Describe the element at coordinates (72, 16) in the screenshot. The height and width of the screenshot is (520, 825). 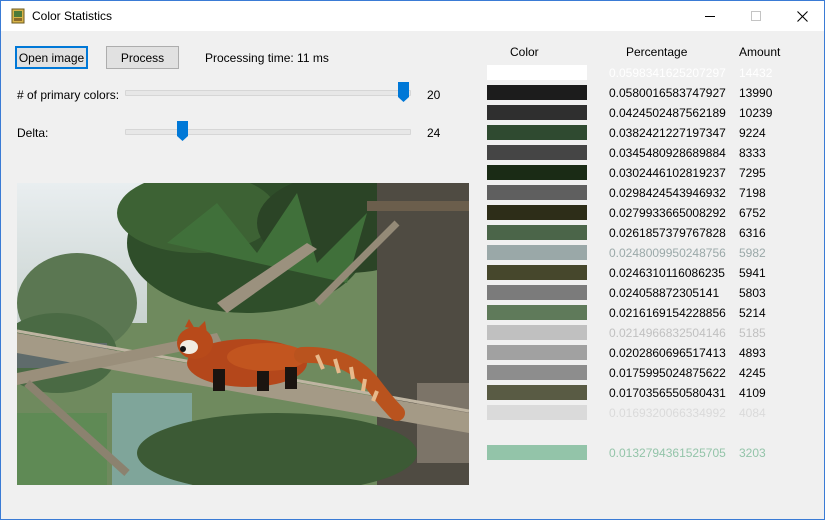
I see `window-title: Color Statistics` at that location.